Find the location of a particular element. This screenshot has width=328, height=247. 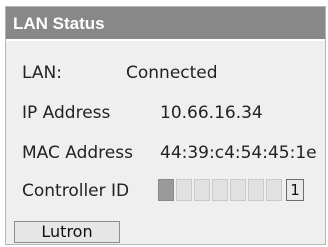

lan-status-value: Connected is located at coordinates (172, 73).